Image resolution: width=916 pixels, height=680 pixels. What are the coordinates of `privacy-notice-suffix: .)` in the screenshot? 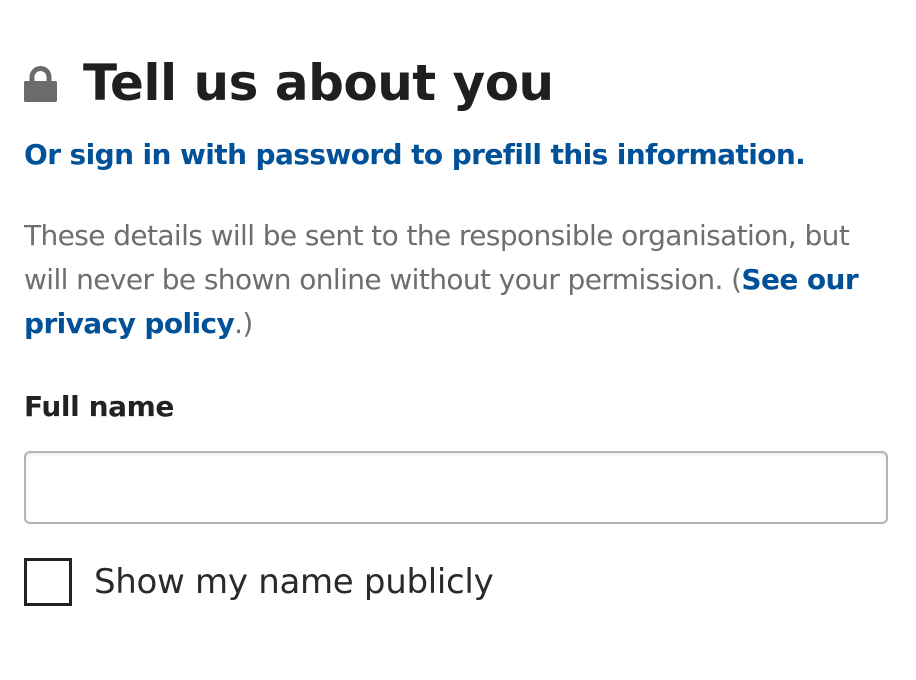 It's located at (243, 323).